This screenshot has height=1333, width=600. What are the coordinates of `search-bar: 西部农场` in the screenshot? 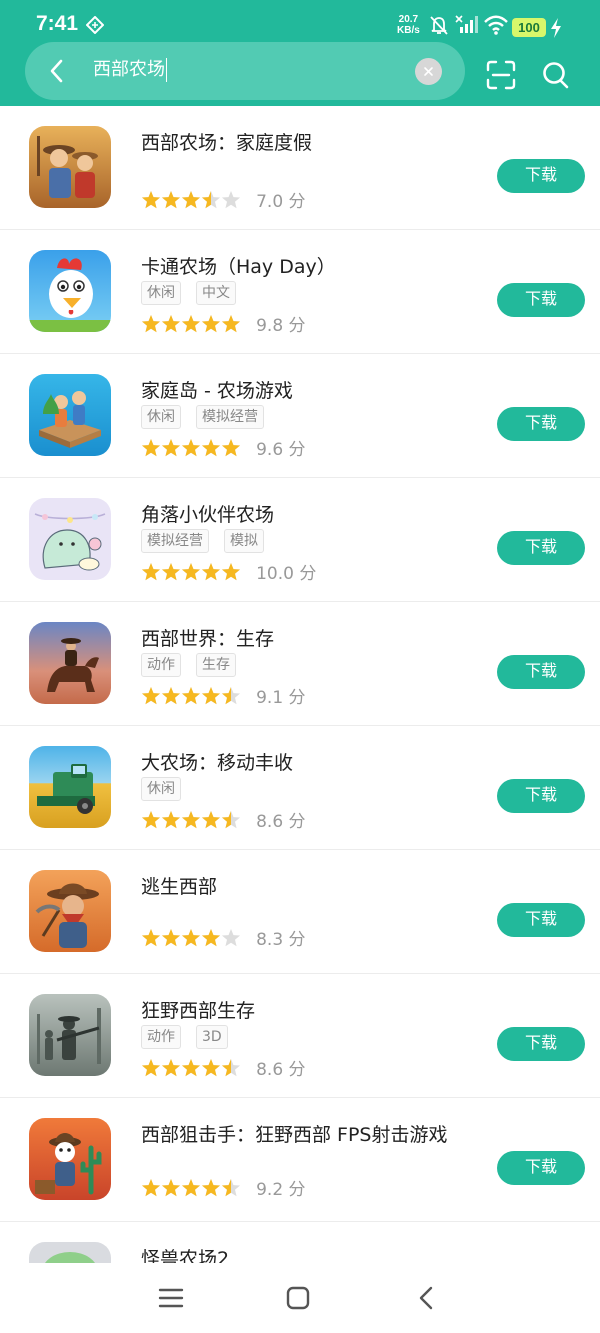 It's located at (245, 71).